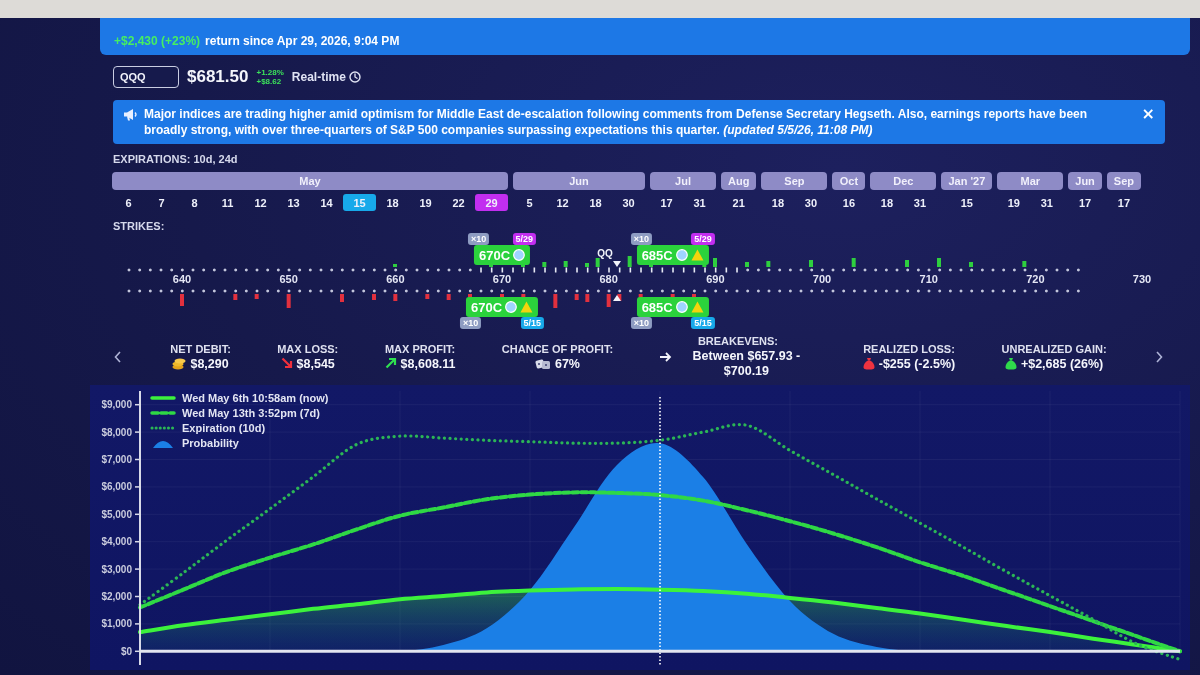 This screenshot has width=1200, height=675. What do you see at coordinates (822, 279) in the screenshot?
I see `strike-label: 700` at bounding box center [822, 279].